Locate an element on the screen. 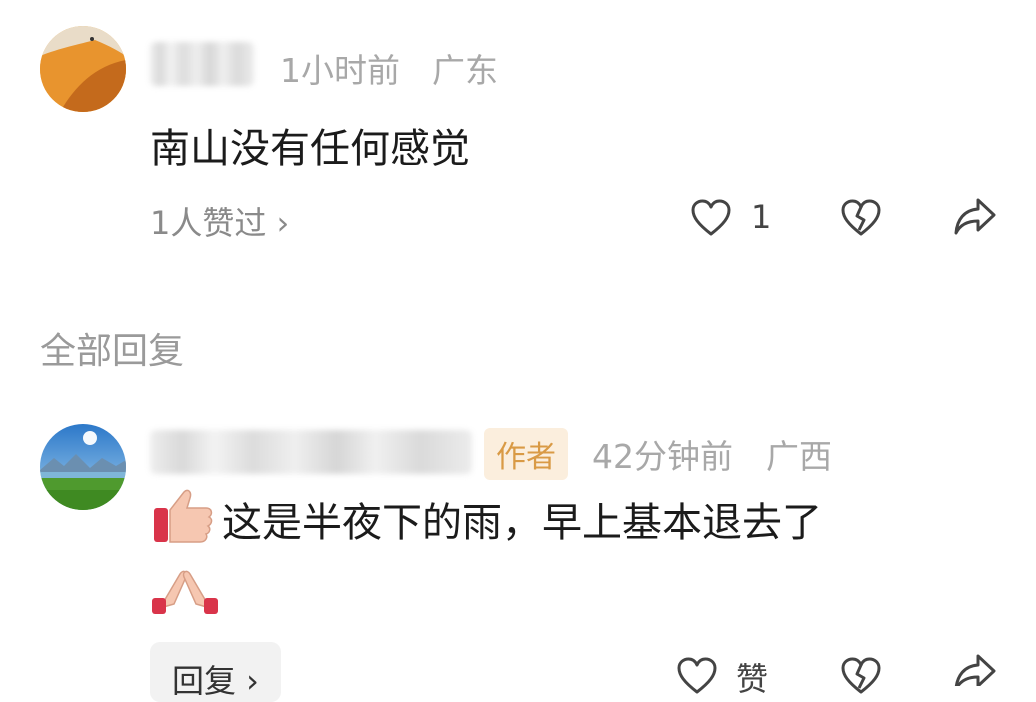 This screenshot has height=702, width=1036. comment-location: 广西 is located at coordinates (799, 456).